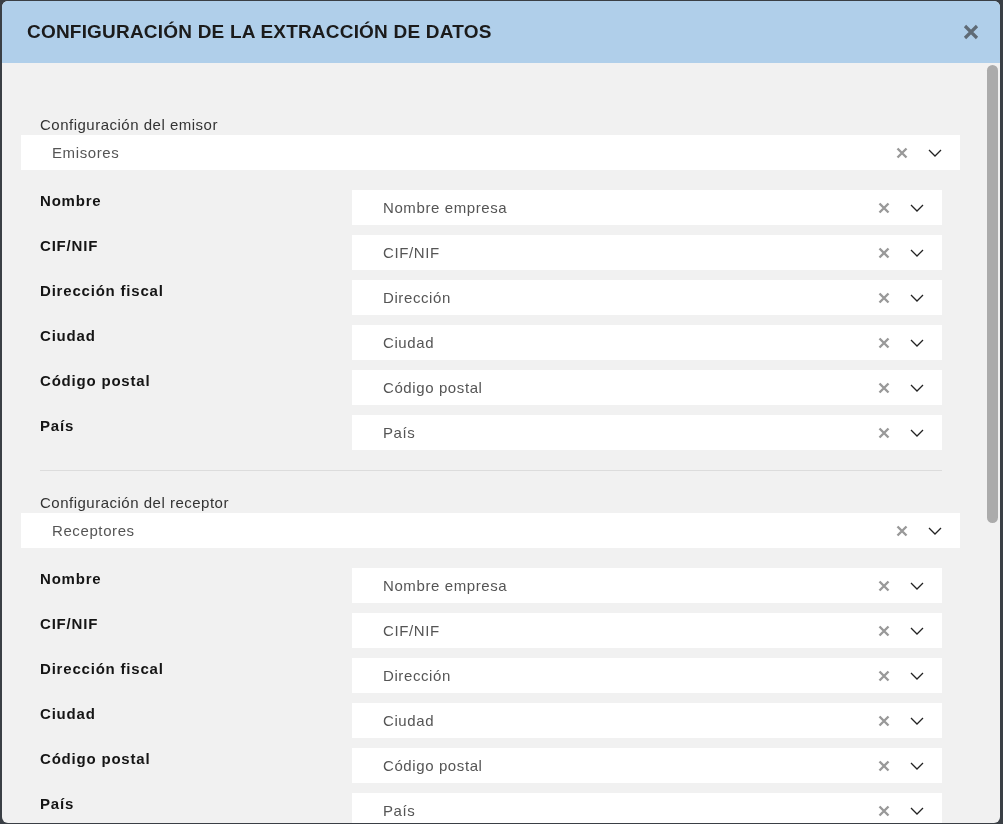  I want to click on select-field: Emisores, so click(490, 152).